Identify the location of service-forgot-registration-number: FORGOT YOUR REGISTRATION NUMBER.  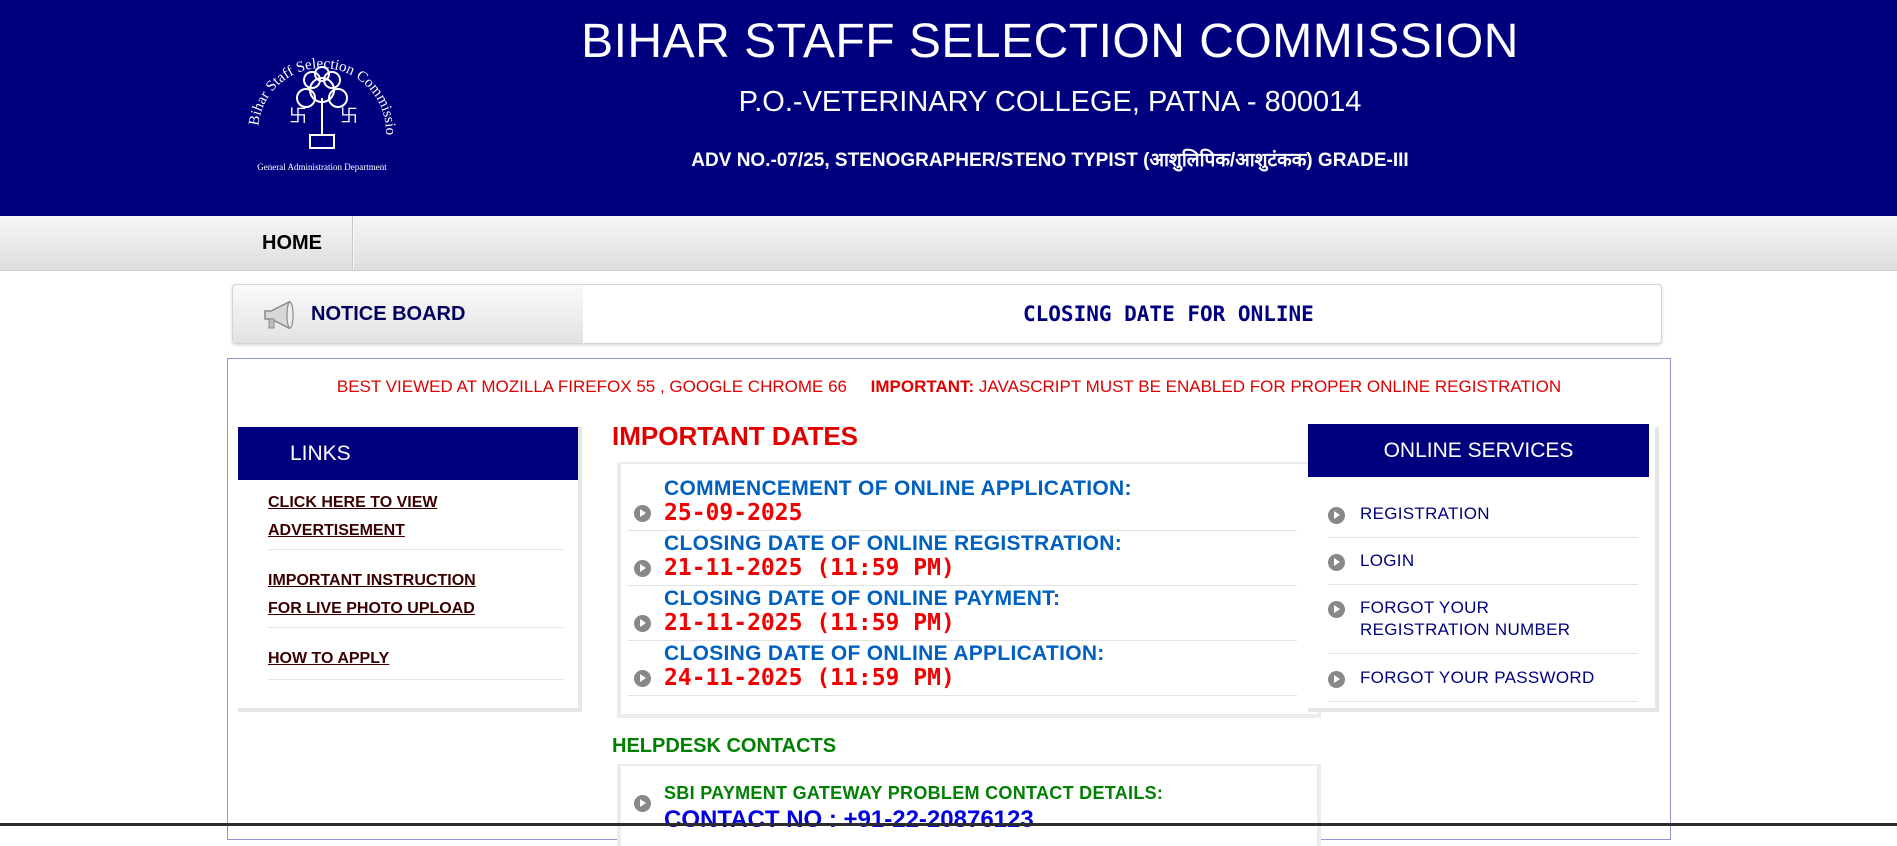
(1483, 625).